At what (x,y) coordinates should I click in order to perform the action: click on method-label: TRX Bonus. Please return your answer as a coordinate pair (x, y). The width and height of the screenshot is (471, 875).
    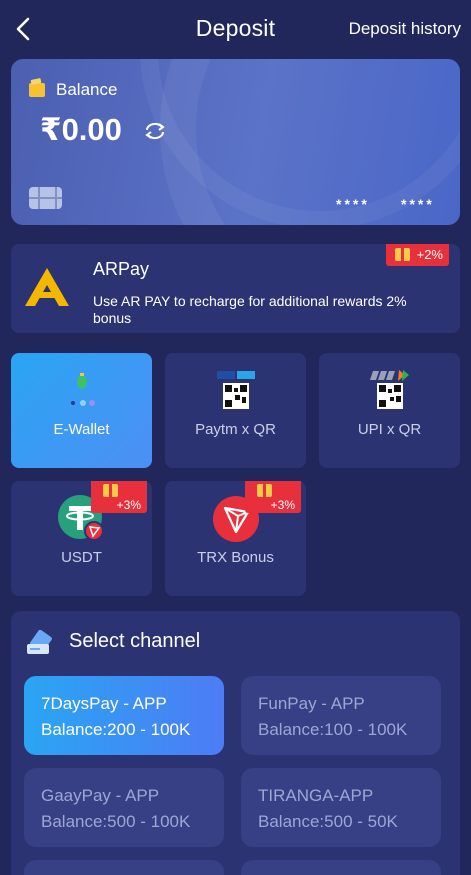
    Looking at the image, I should click on (235, 557).